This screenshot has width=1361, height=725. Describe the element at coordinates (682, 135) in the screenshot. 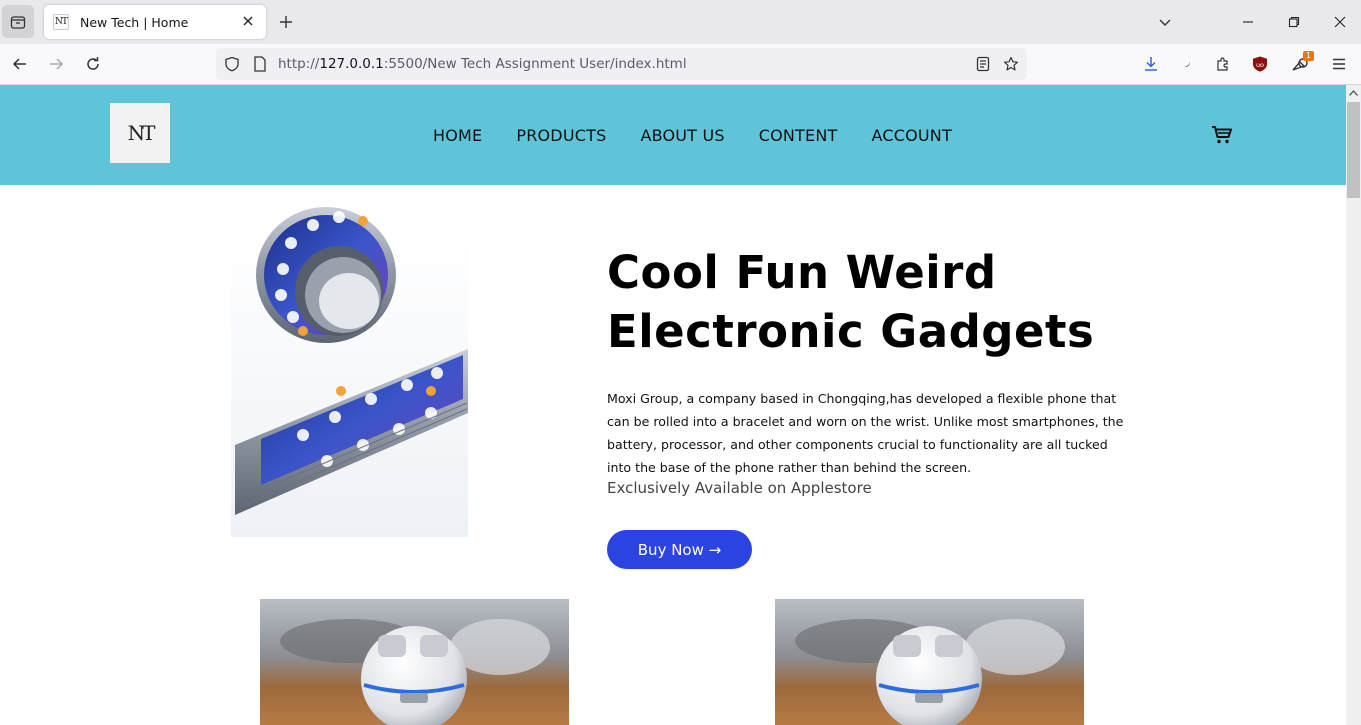

I see `nav-about-us: ABOUT US` at that location.